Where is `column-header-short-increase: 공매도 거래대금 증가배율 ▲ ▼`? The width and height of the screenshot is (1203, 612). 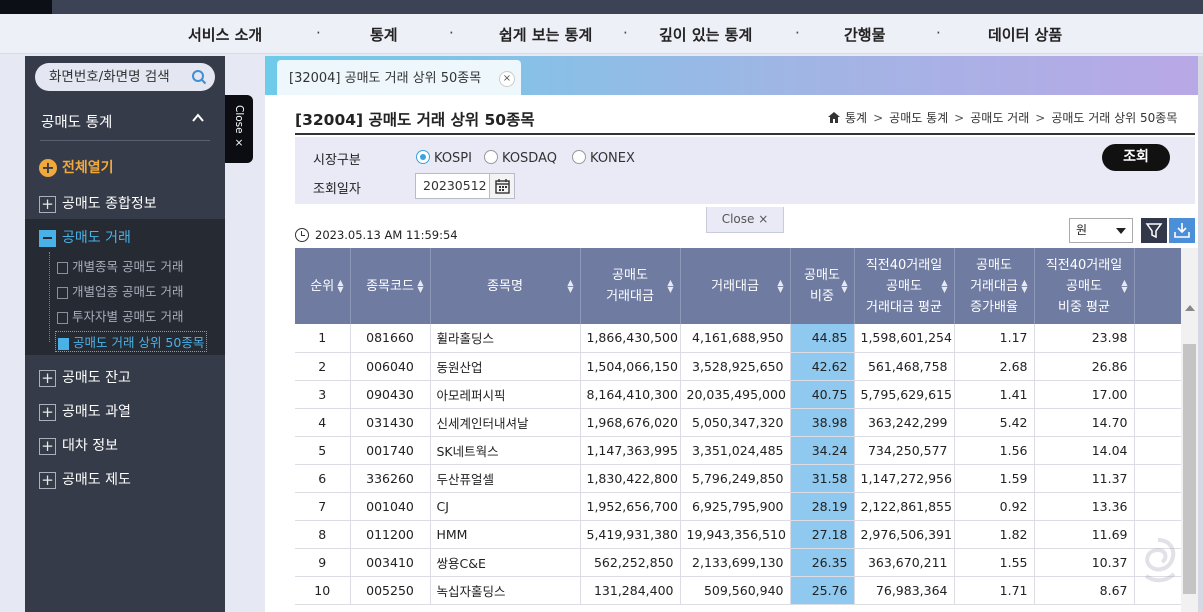 column-header-short-increase: 공매도 거래대금 증가배율 ▲ ▼ is located at coordinates (994, 286).